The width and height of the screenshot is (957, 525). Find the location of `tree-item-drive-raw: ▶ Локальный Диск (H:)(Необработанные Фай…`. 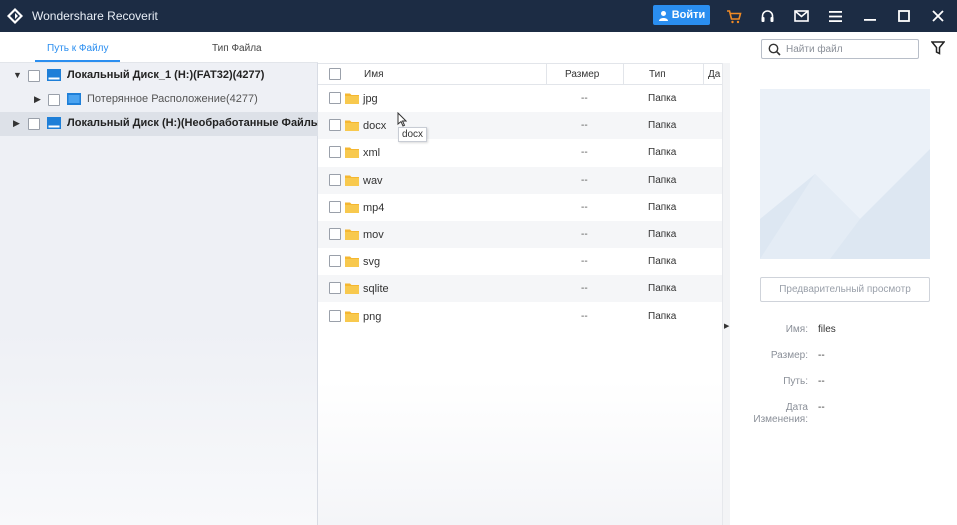

tree-item-drive-raw: ▶ Локальный Диск (H:)(Необработанные Фай… is located at coordinates (159, 124).